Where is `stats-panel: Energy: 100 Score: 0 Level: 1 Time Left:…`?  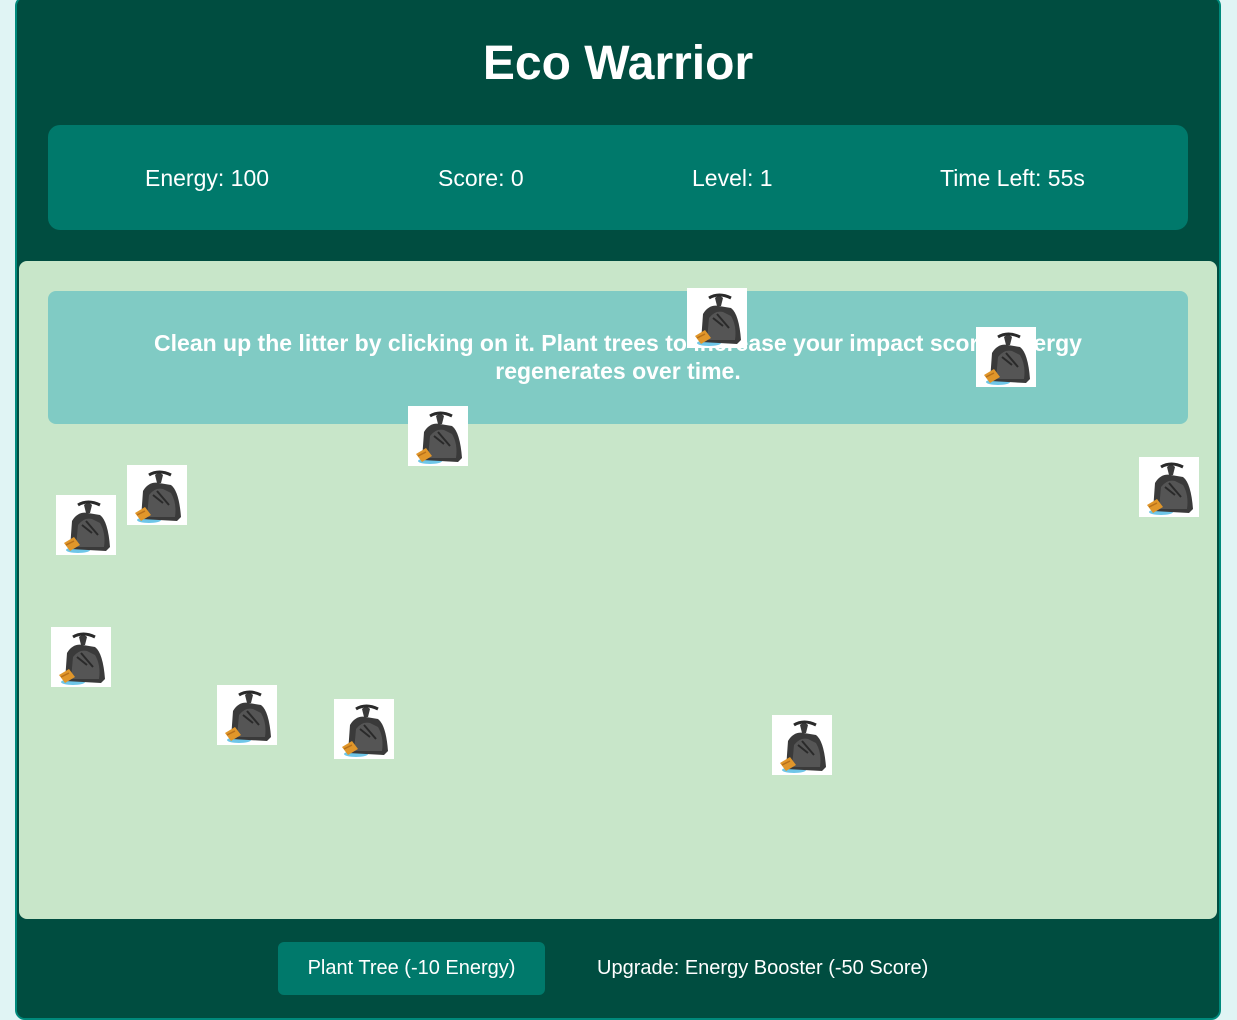 stats-panel: Energy: 100 Score: 0 Level: 1 Time Left:… is located at coordinates (618, 177).